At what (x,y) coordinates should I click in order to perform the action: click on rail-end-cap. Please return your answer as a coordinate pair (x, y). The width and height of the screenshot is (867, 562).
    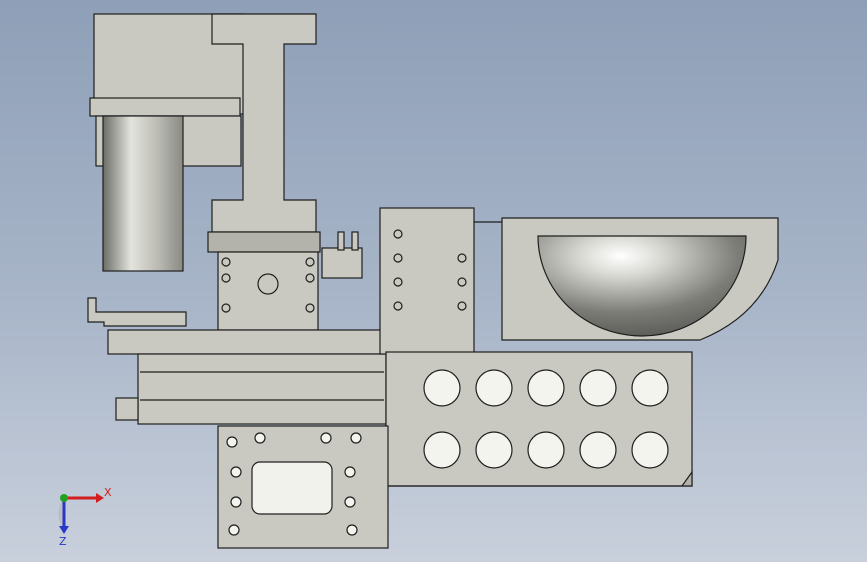
    Looking at the image, I should click on (127, 409).